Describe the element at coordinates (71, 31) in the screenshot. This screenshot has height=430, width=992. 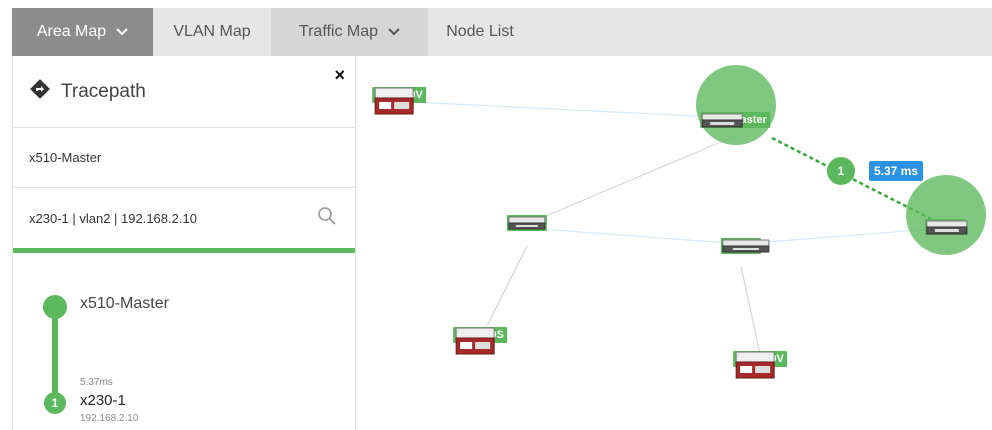
I see `tab-label: Area Map` at that location.